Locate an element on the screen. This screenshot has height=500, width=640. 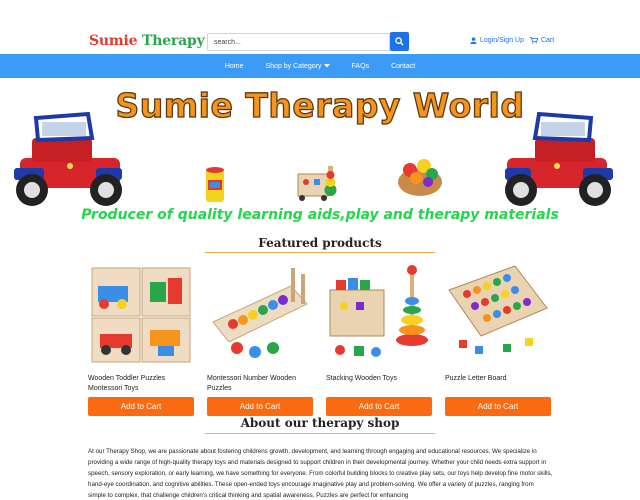
product-name: Stacking Wooden Toys is located at coordinates (379, 385).